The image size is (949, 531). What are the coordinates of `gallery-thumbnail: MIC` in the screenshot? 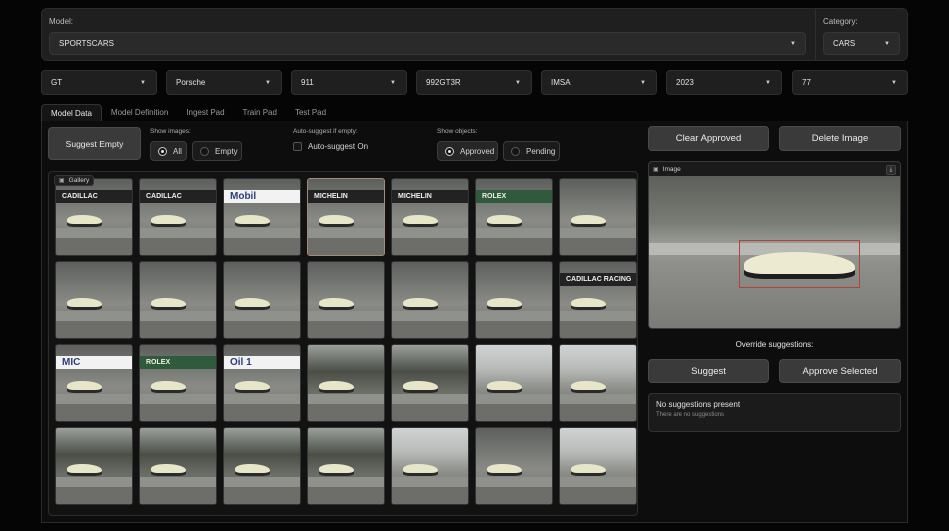 It's located at (94, 383).